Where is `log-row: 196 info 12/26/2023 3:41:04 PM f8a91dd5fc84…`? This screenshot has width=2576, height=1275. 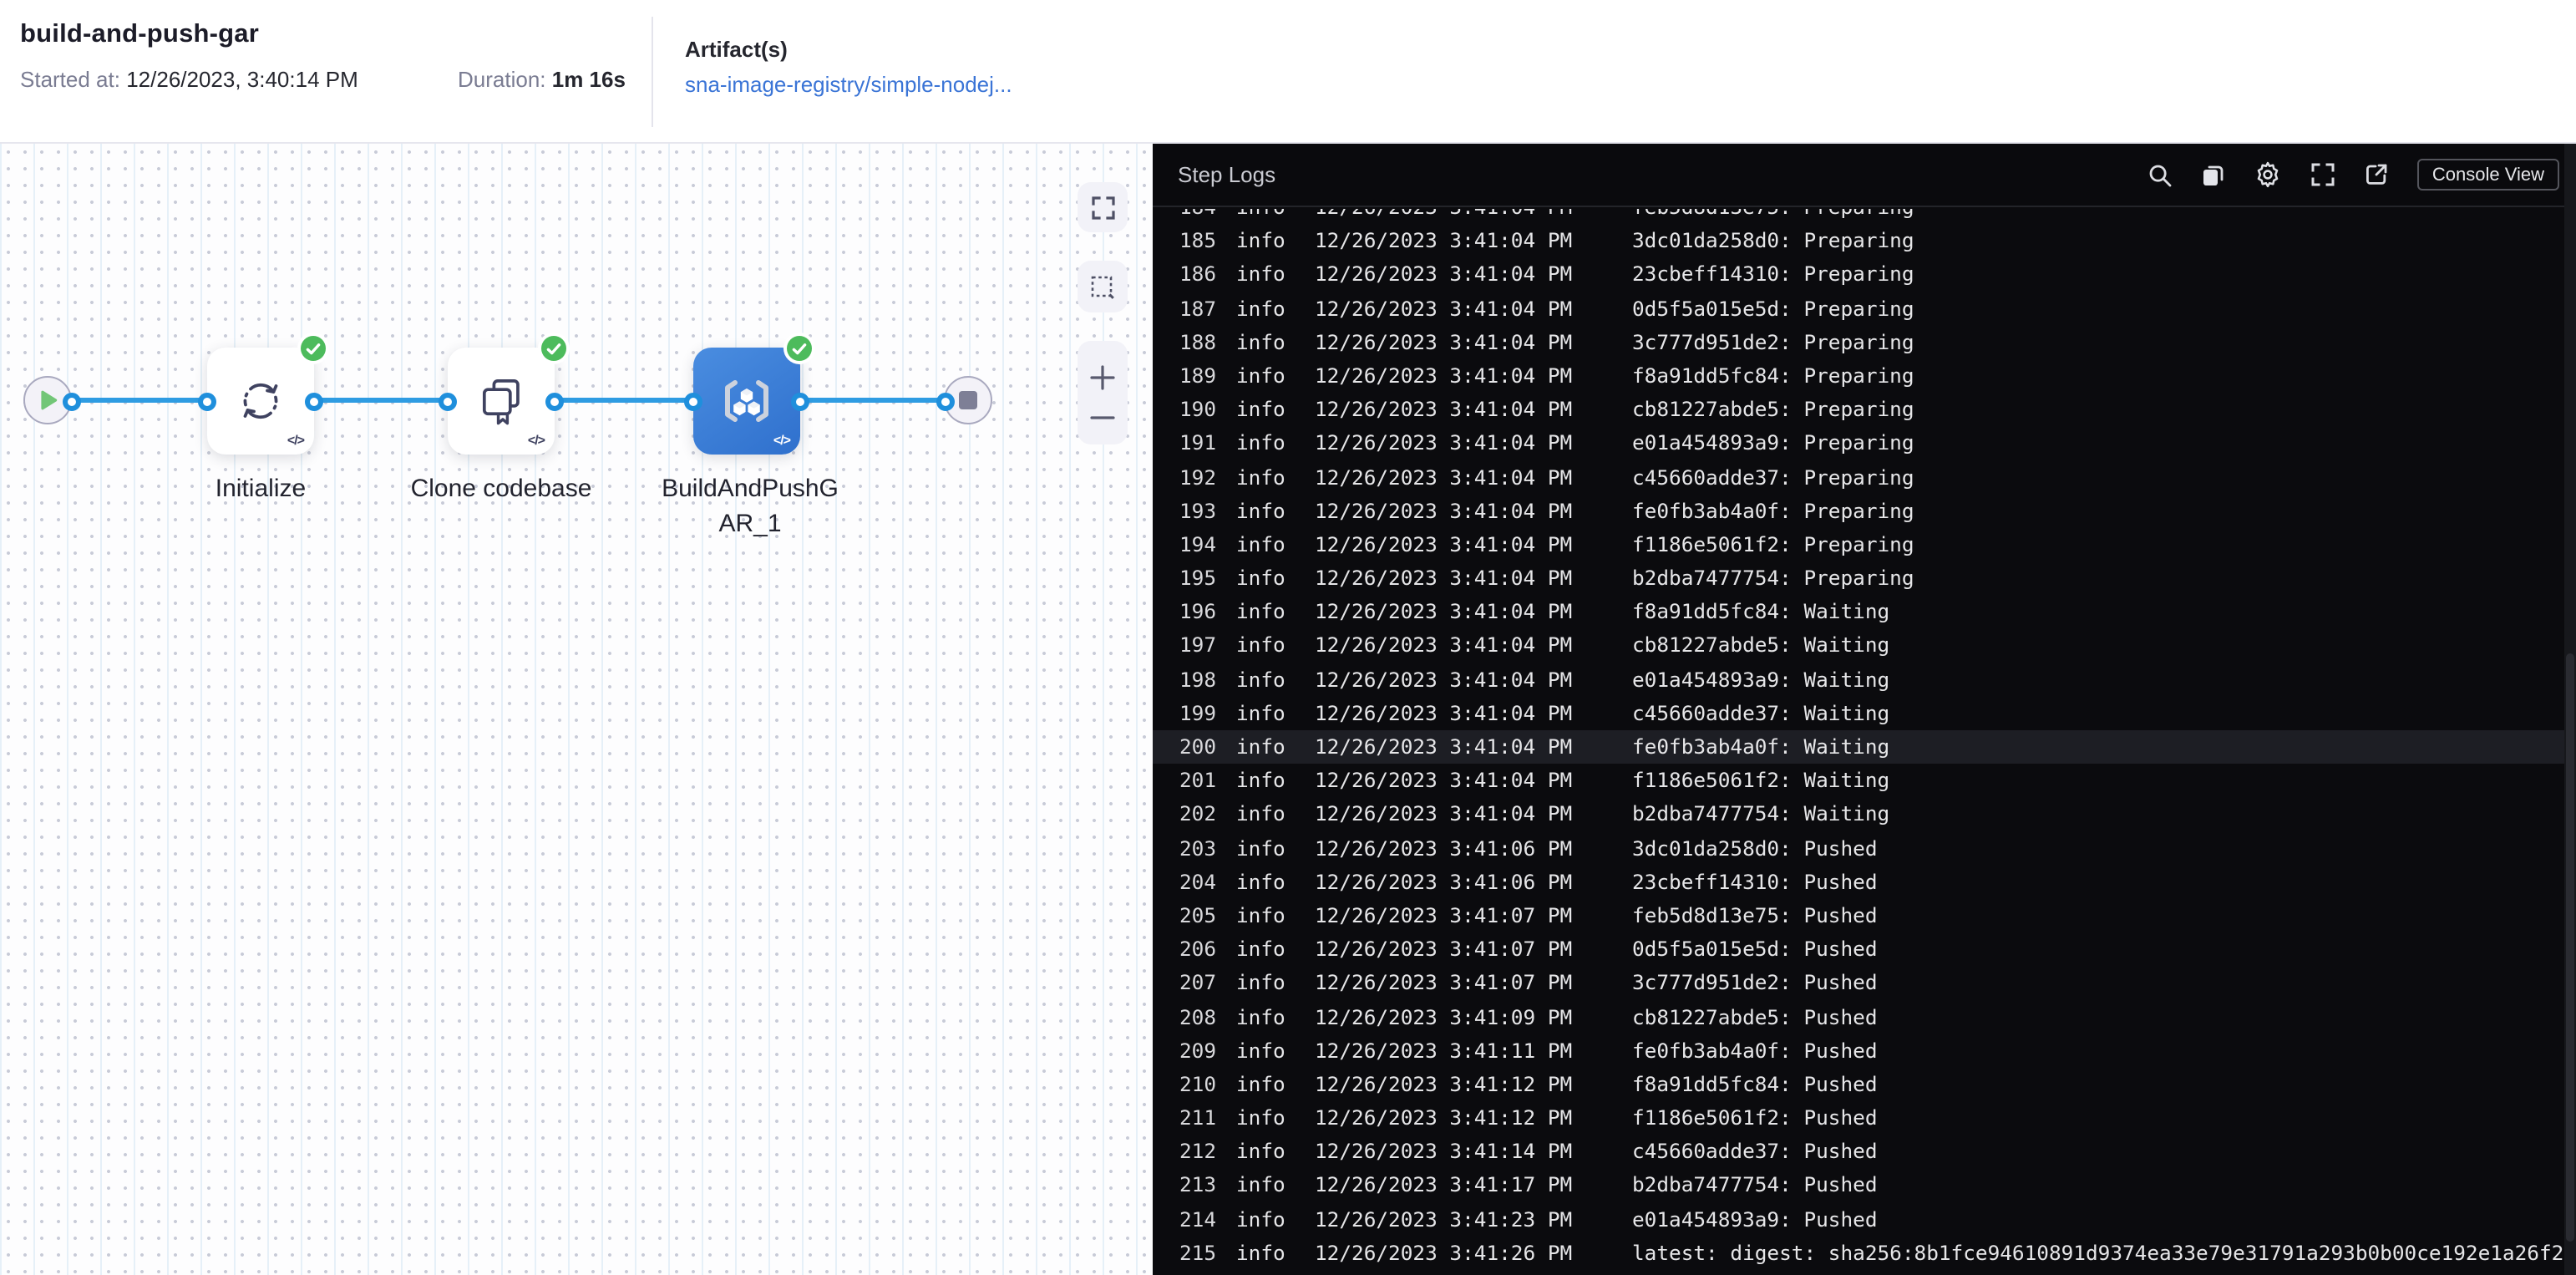 log-row: 196 info 12/26/2023 3:41:04 PM f8a91dd5fc84… is located at coordinates (1864, 612).